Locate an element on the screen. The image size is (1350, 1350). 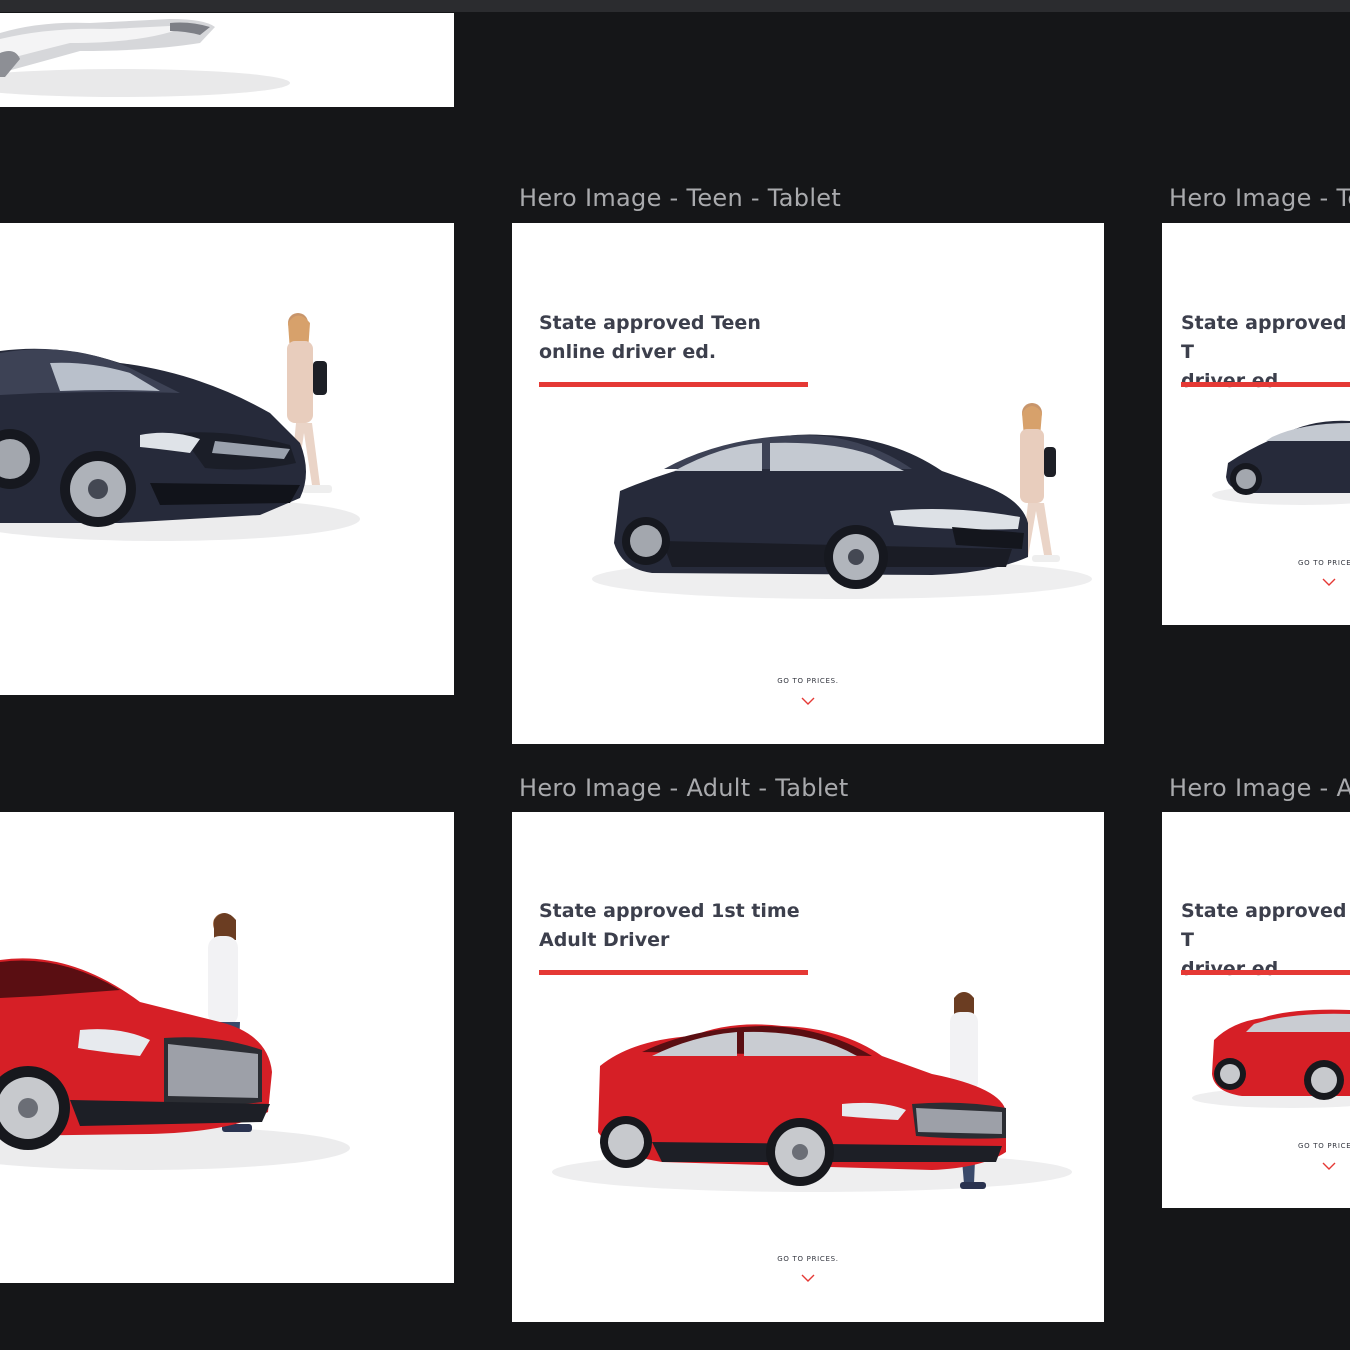
artboard-label-teen-tablet: Hero Image - Teen - Tablet is located at coordinates (680, 198).